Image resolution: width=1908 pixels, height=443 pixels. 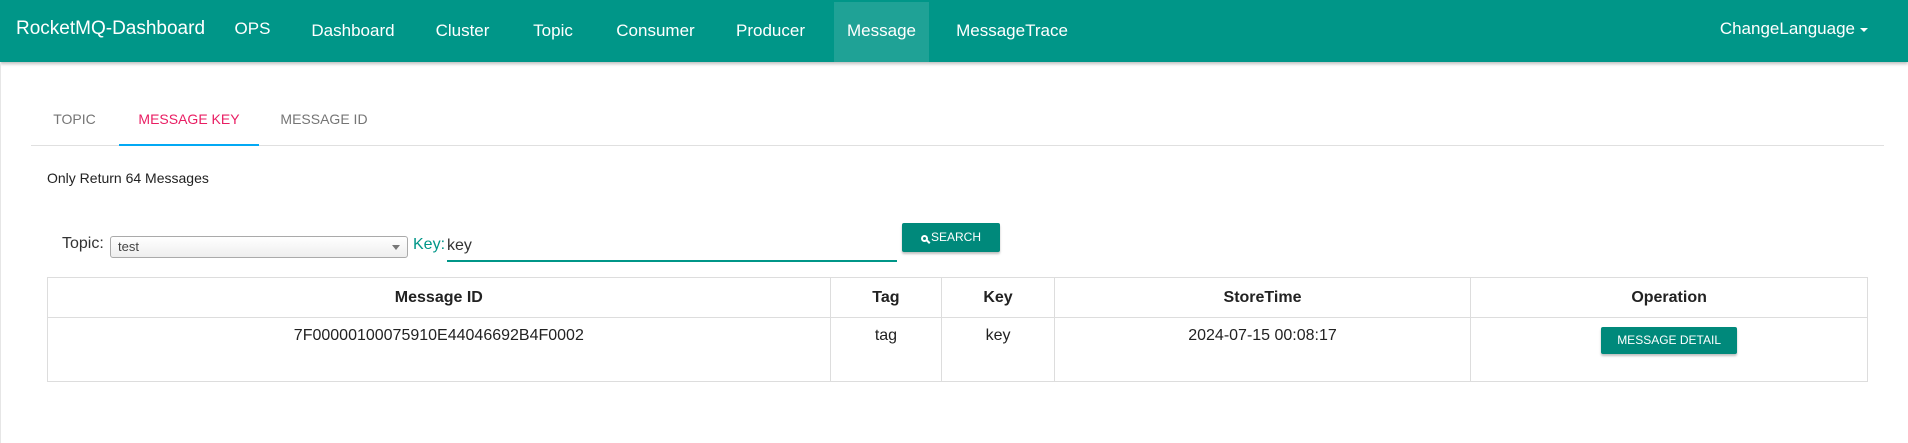 I want to click on caret-down-icon, so click(x=1864, y=29).